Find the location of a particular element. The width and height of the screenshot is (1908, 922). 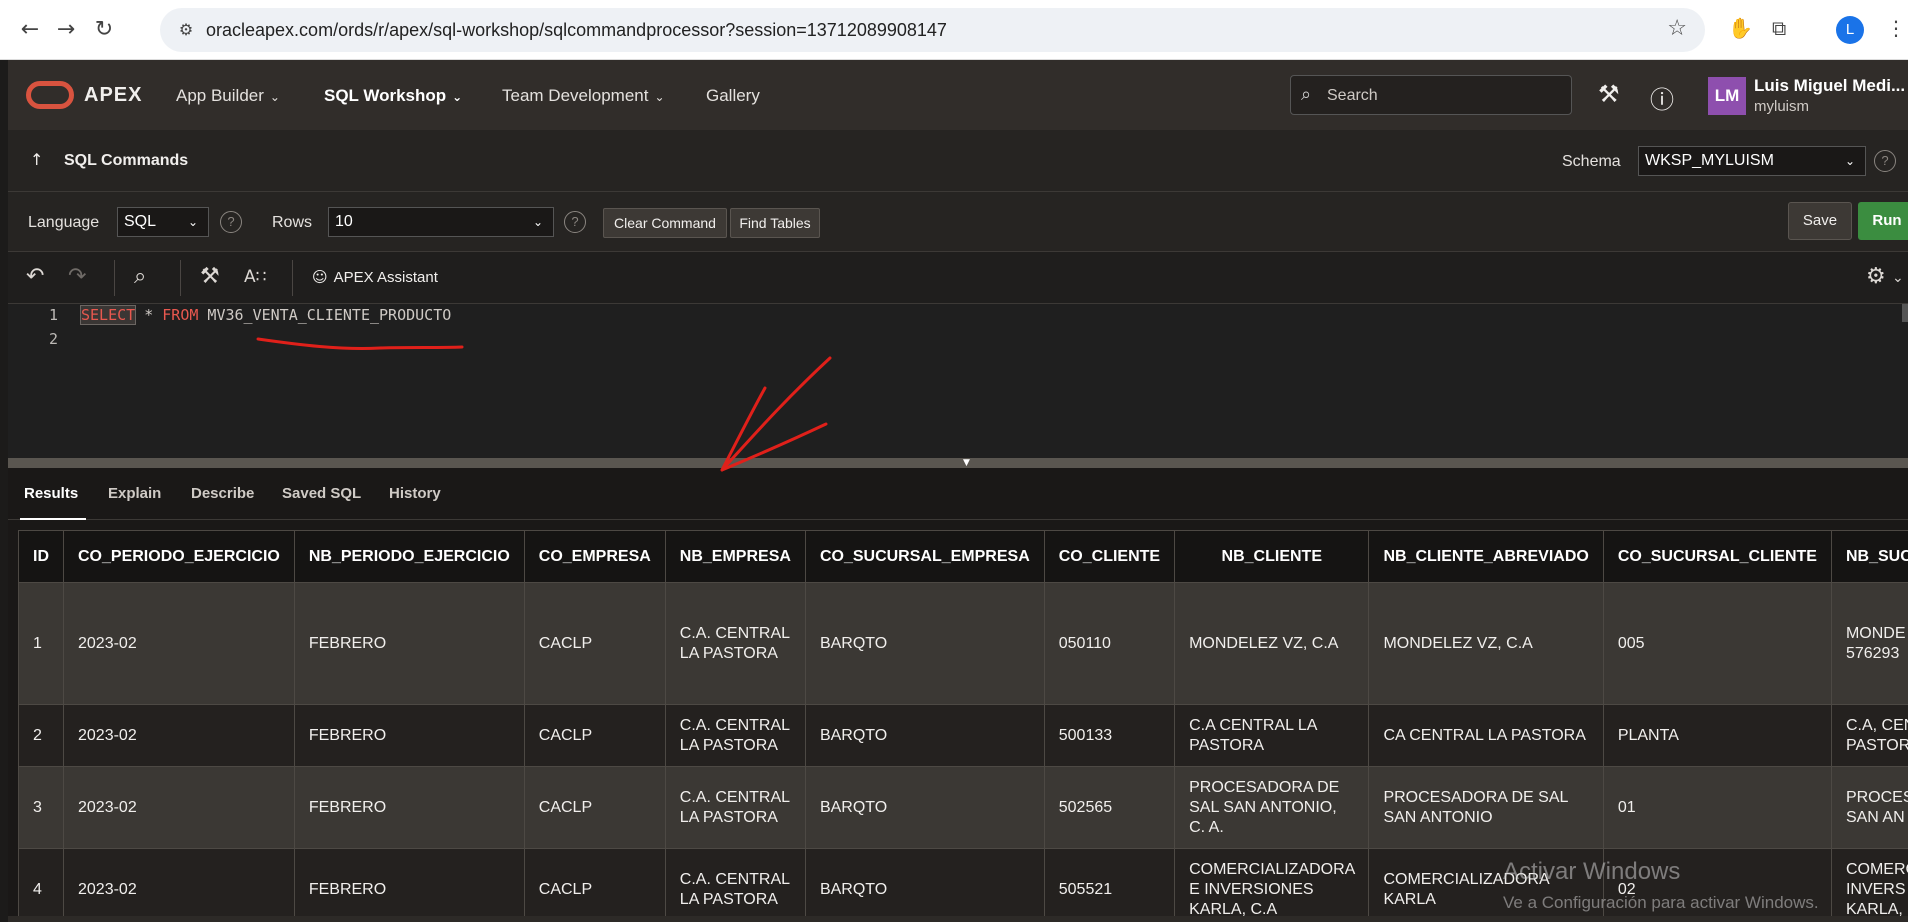

column-header: NB_CLIENTE_ABREVIADO is located at coordinates (1486, 556).